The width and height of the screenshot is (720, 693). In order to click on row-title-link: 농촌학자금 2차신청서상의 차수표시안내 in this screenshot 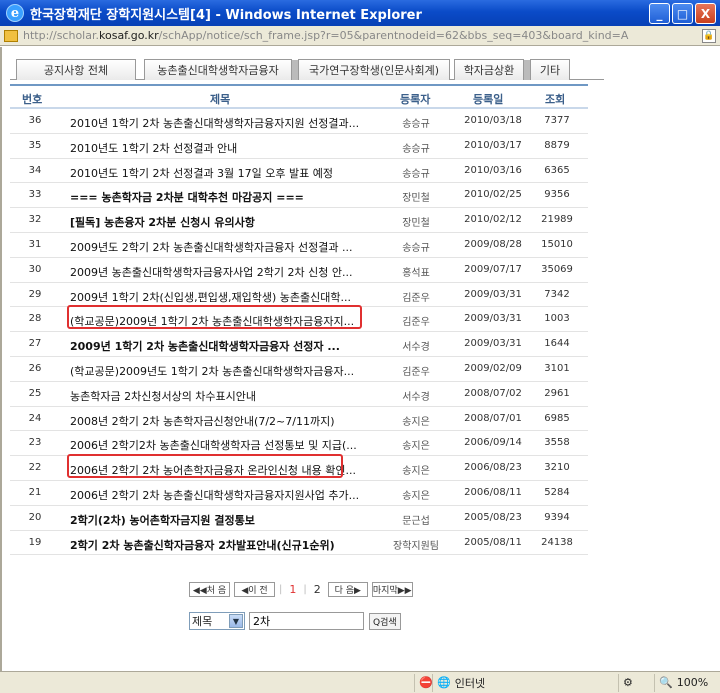, I will do `click(163, 396)`.